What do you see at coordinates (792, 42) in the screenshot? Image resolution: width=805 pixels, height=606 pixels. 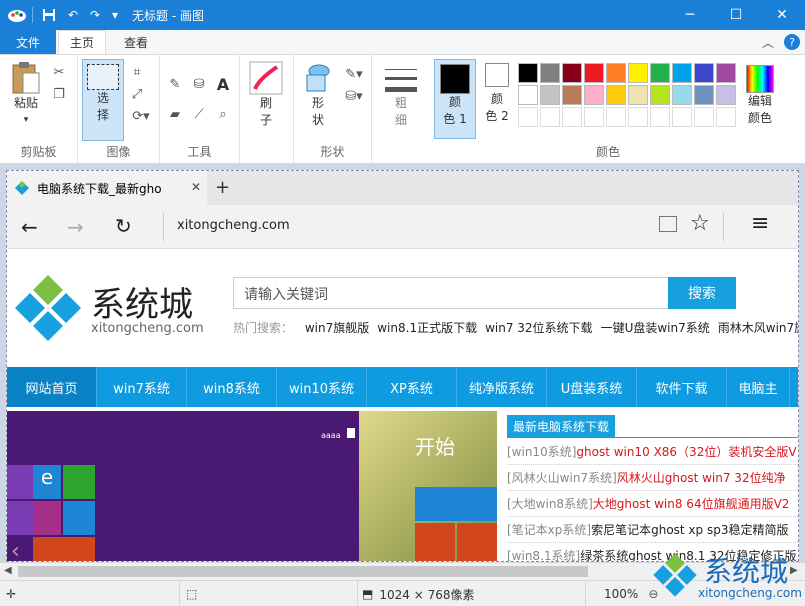 I see `help-icon: ?` at bounding box center [792, 42].